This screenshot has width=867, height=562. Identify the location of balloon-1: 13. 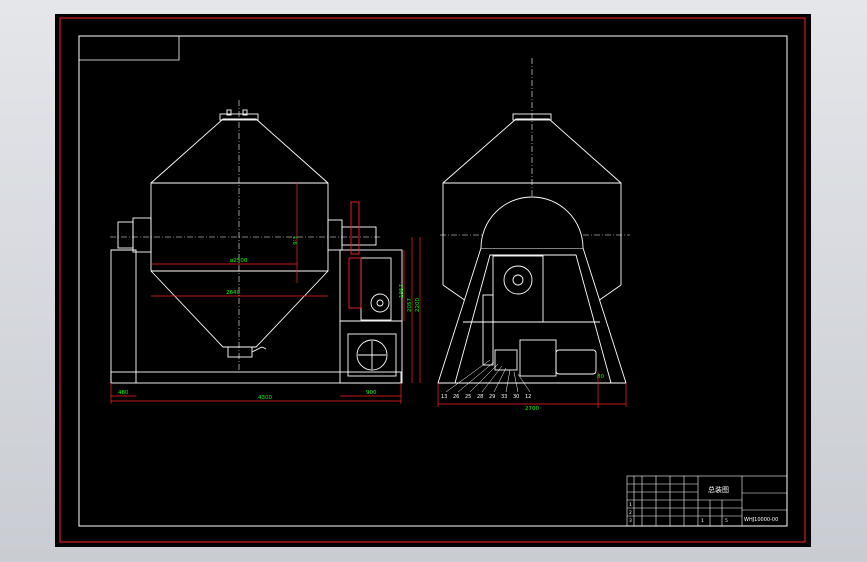
(444, 397).